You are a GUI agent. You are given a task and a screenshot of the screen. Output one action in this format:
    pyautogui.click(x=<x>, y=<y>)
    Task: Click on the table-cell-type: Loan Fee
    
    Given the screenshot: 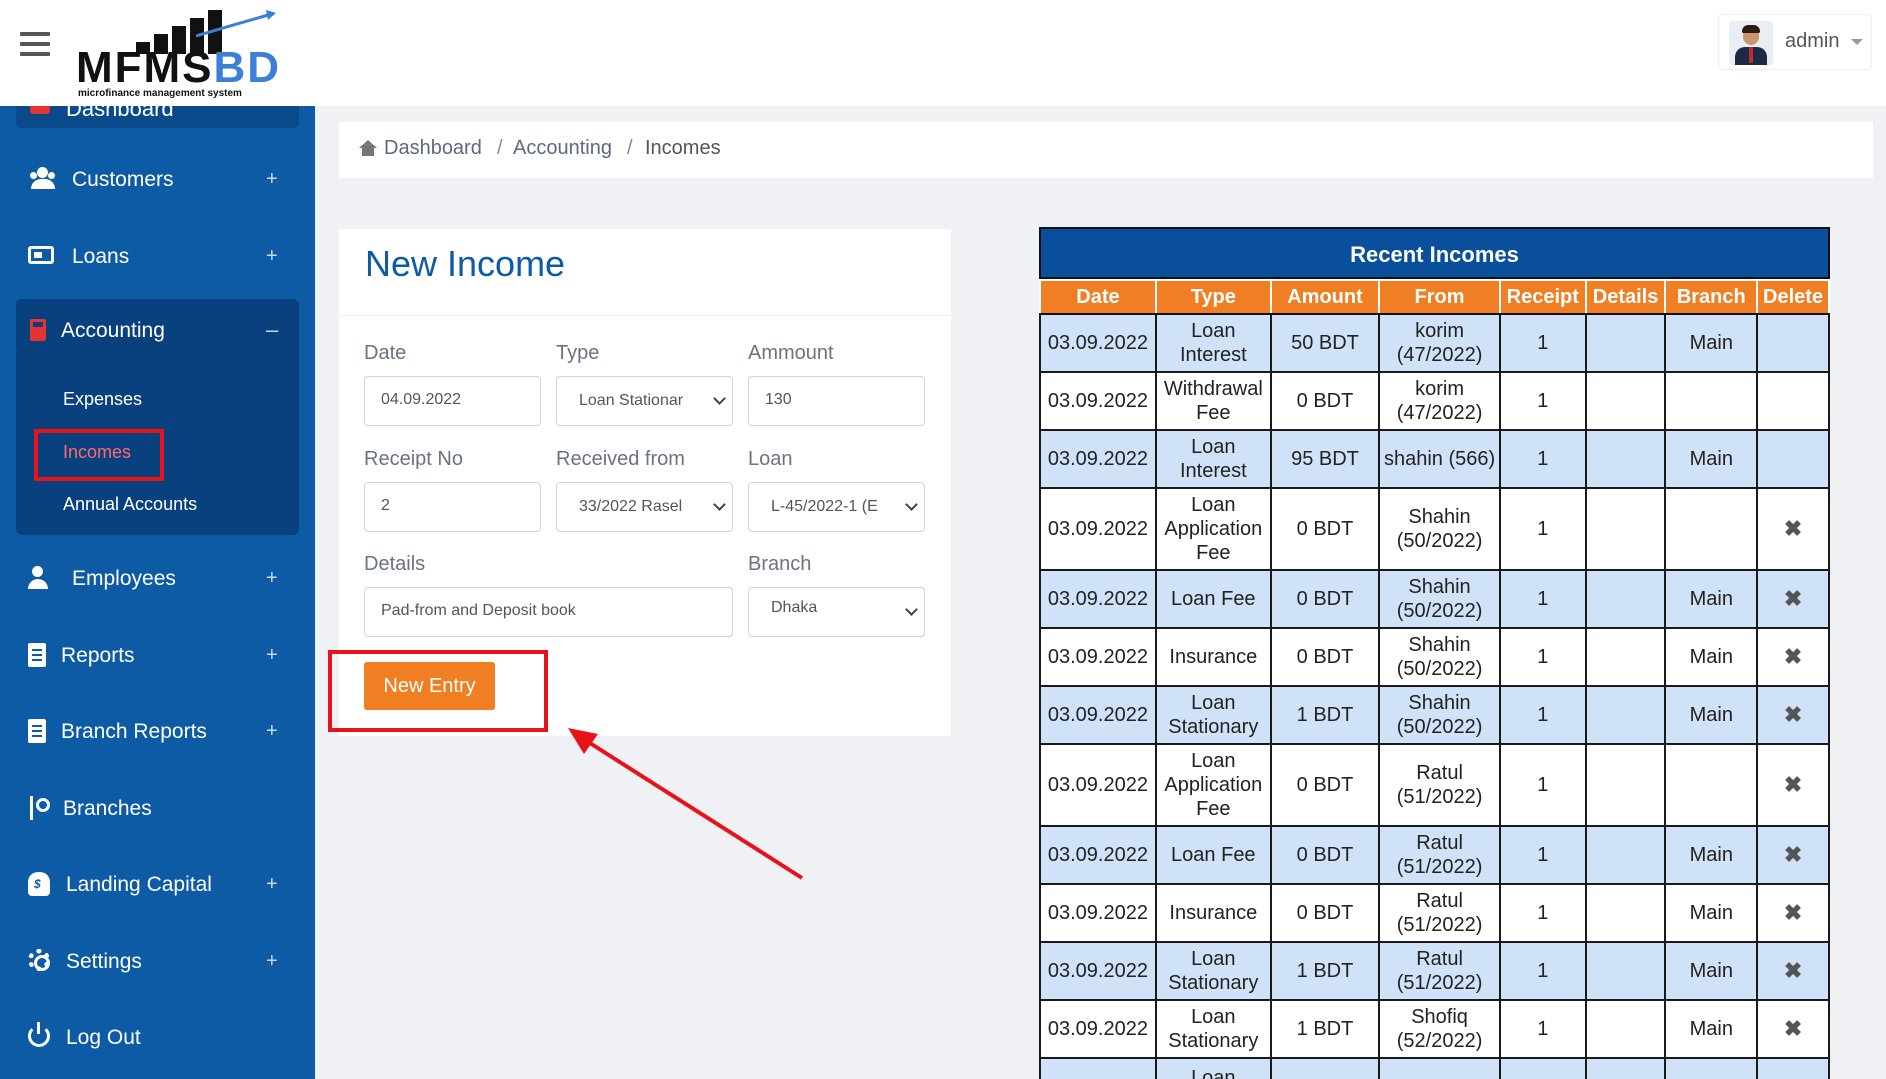 What is the action you would take?
    pyautogui.click(x=1213, y=599)
    